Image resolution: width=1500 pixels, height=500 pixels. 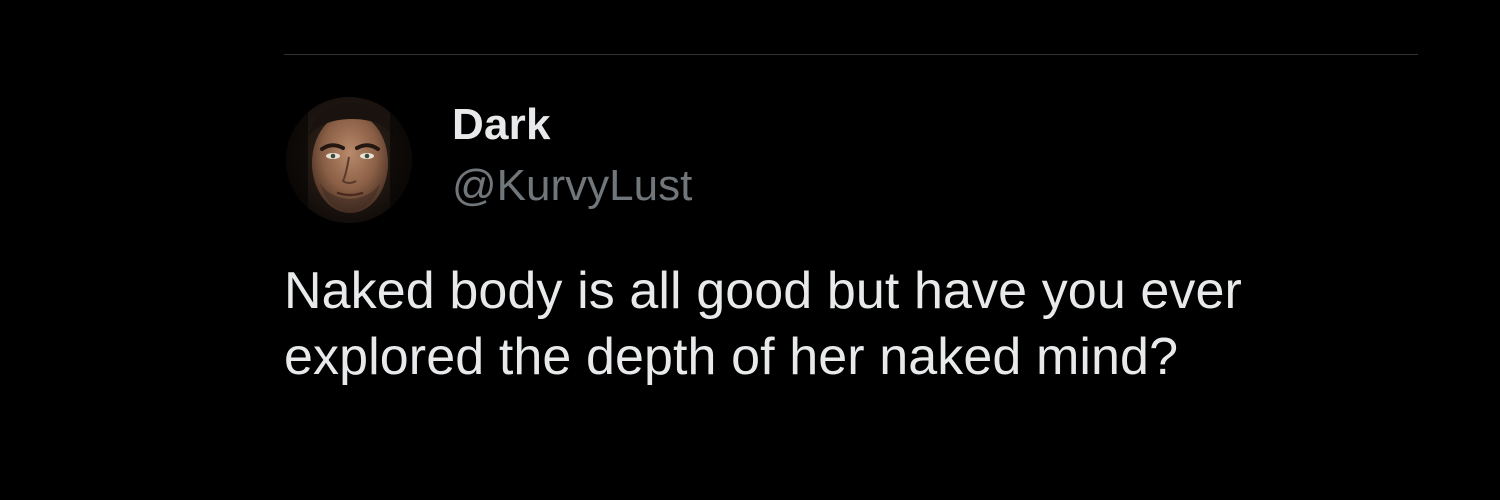 I want to click on author-display-name: Dark, so click(x=501, y=125).